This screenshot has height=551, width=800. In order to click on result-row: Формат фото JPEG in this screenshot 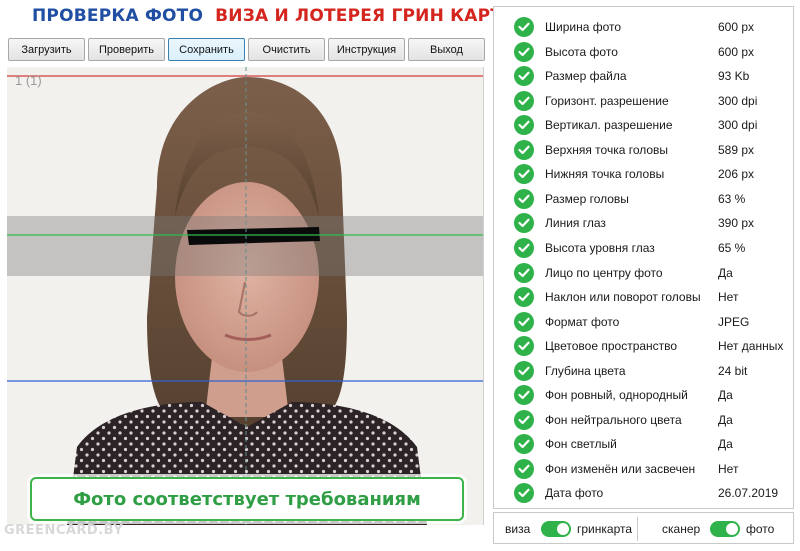, I will do `click(644, 322)`.